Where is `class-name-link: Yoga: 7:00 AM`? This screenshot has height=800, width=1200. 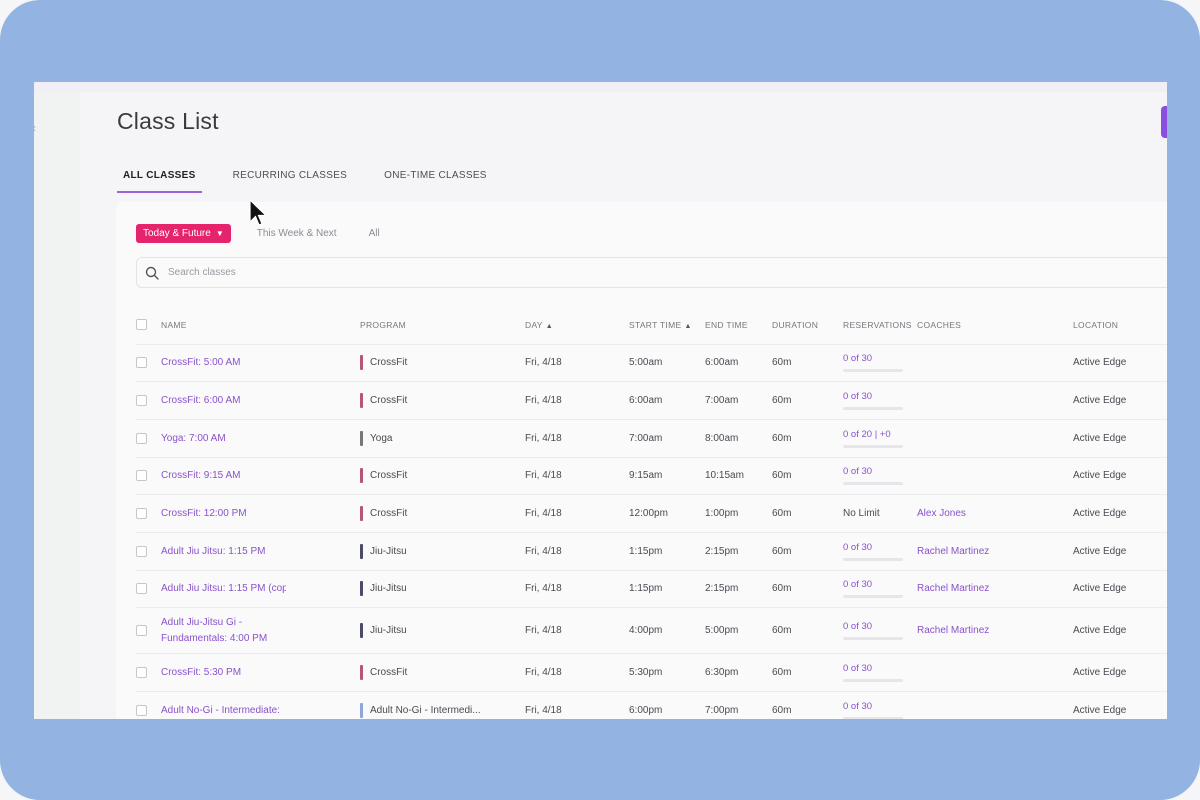 class-name-link: Yoga: 7:00 AM is located at coordinates (223, 438).